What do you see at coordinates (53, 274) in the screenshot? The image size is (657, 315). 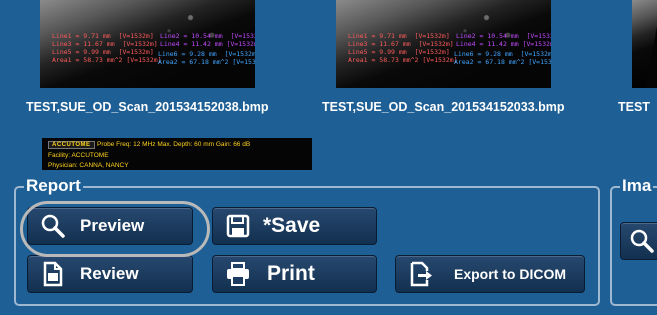 I see `document-icon` at bounding box center [53, 274].